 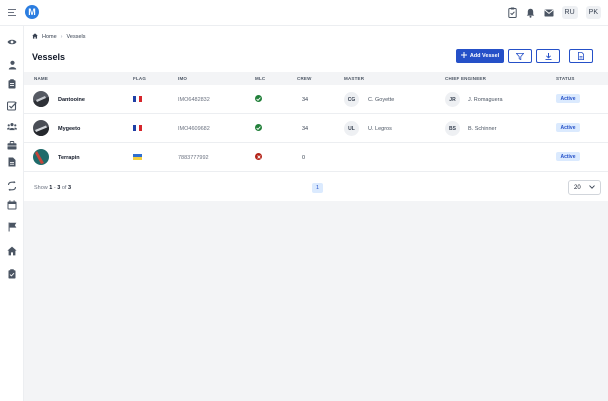 I want to click on master-name: U. Legros, so click(x=380, y=129).